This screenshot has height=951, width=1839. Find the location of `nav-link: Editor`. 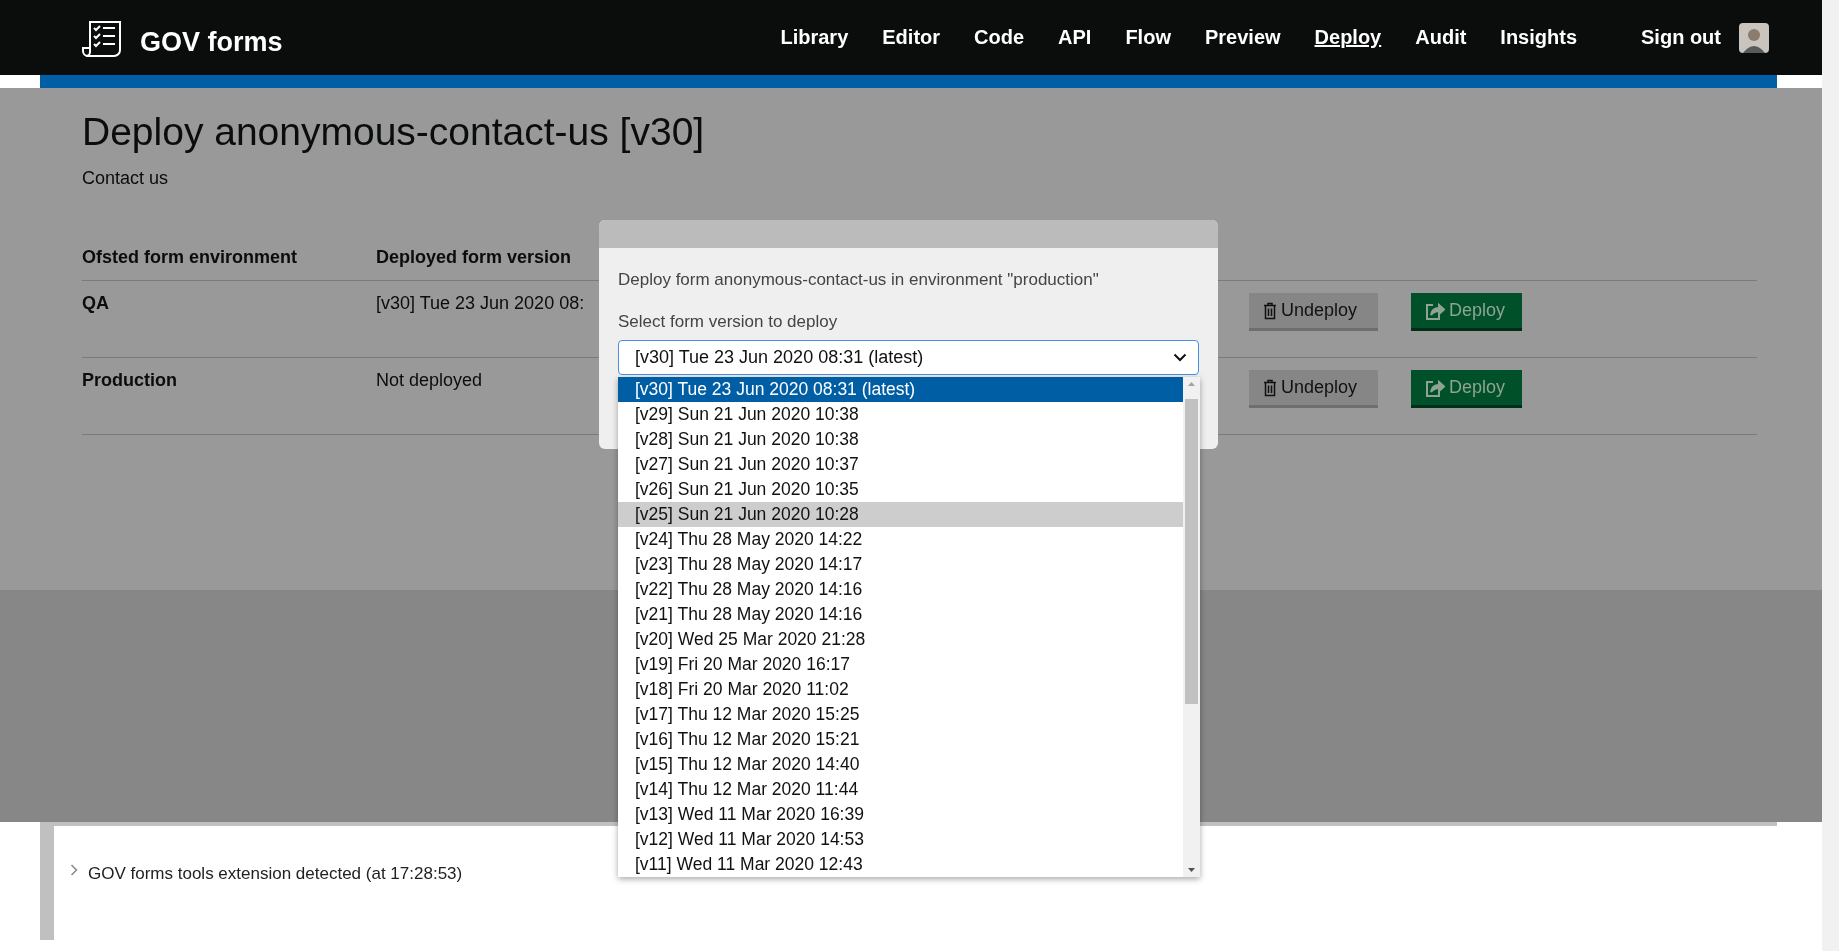

nav-link: Editor is located at coordinates (911, 37).